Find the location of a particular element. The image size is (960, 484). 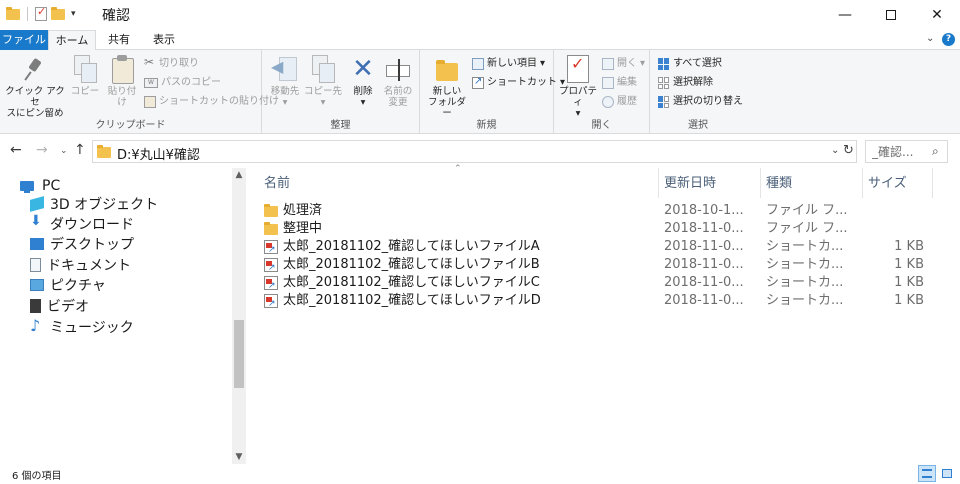

properties-icon is located at coordinates (41, 13).